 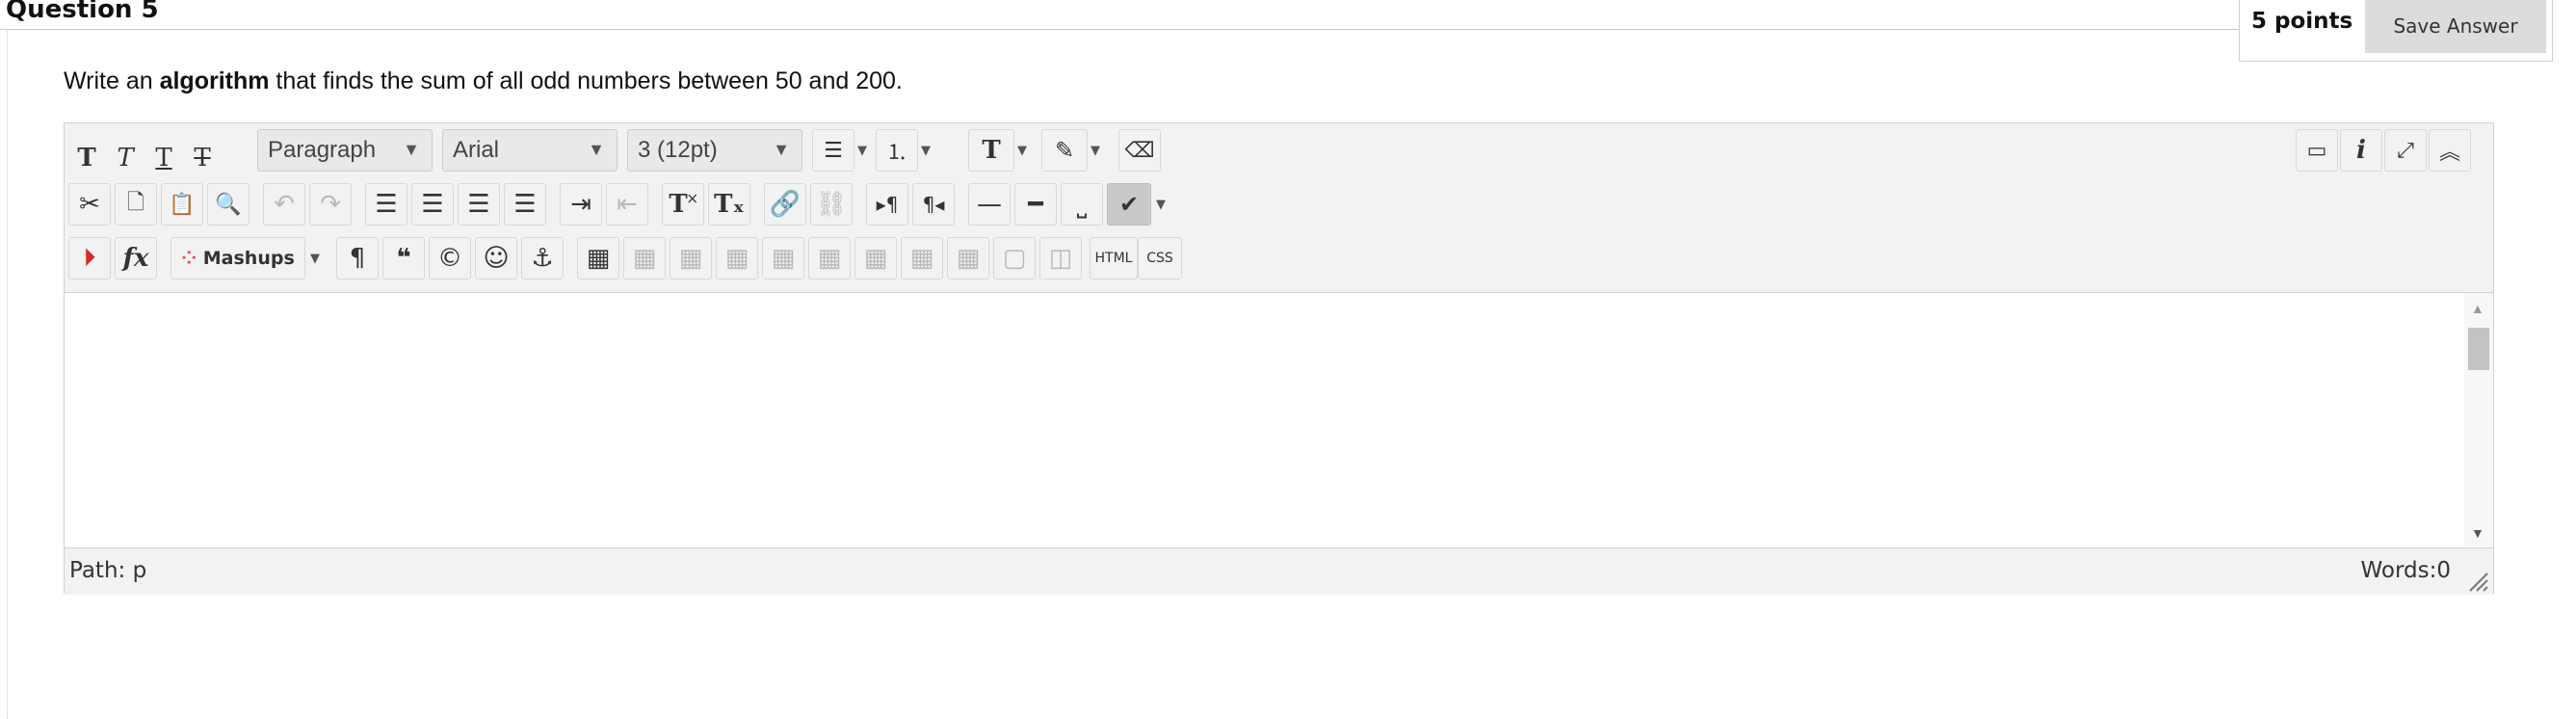 What do you see at coordinates (737, 258) in the screenshot?
I see `table-delete-row-icon: ▦` at bounding box center [737, 258].